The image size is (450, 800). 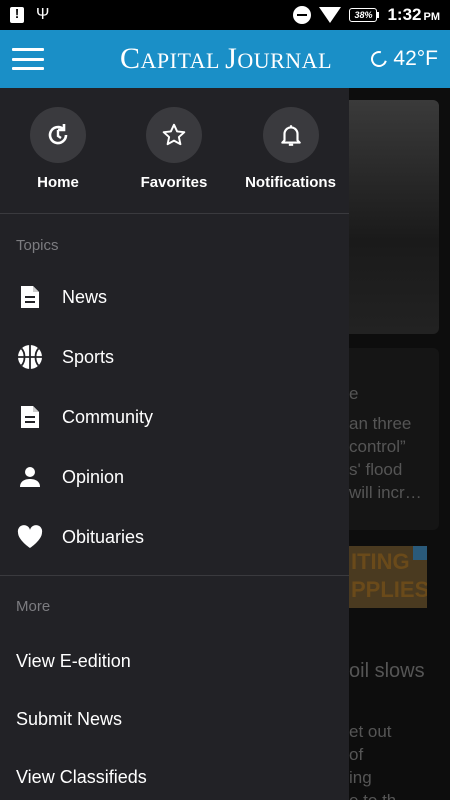 I want to click on usb-icon: Ψ, so click(x=43, y=14).